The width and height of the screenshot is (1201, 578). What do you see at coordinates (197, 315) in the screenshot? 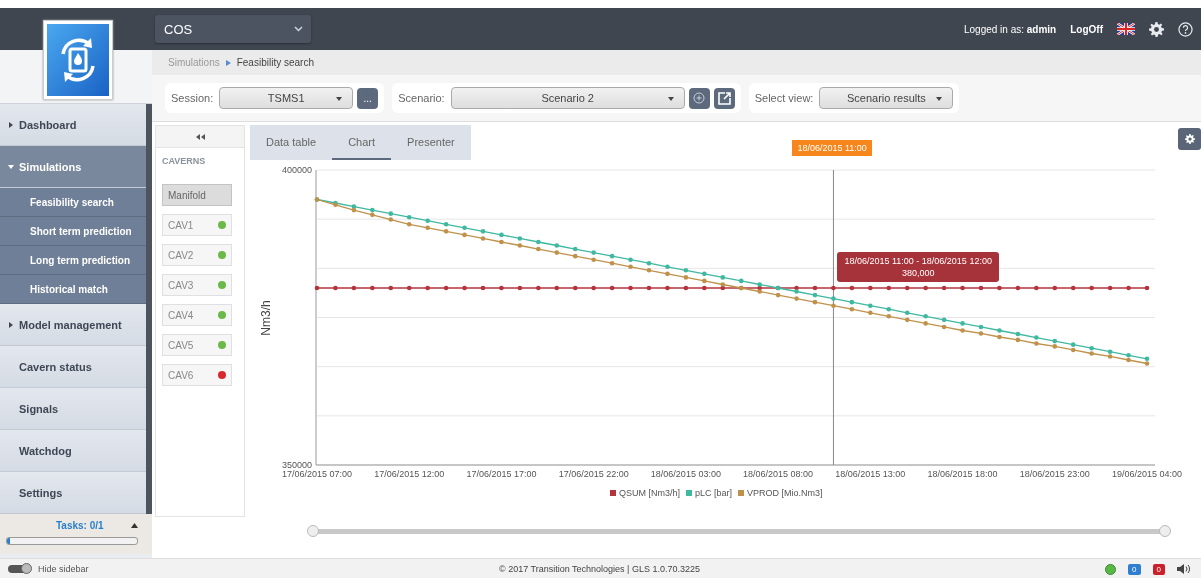
I see `cavern-item: CAV4` at bounding box center [197, 315].